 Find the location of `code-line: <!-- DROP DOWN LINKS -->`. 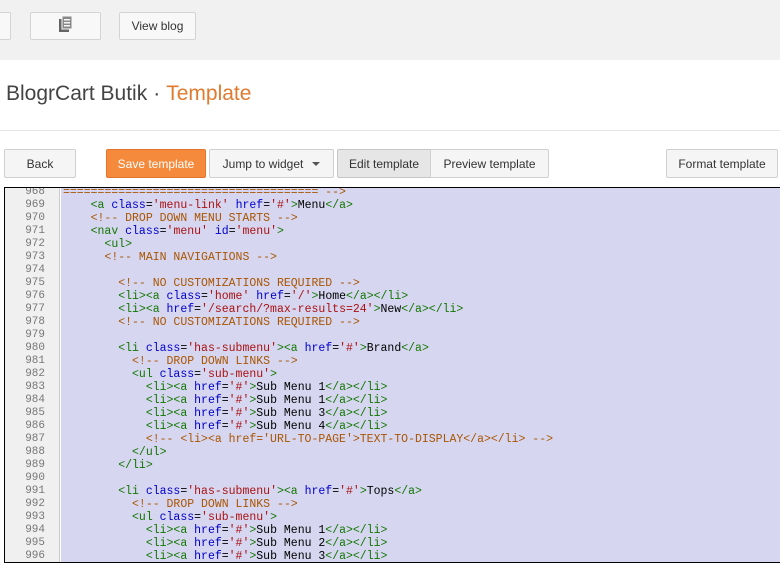

code-line: <!-- DROP DOWN LINKS --> is located at coordinates (180, 504).